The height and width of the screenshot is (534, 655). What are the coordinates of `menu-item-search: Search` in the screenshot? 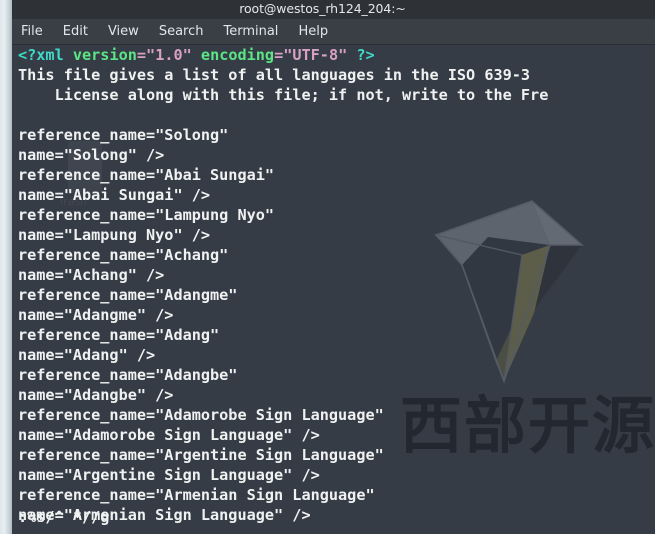 It's located at (181, 31).